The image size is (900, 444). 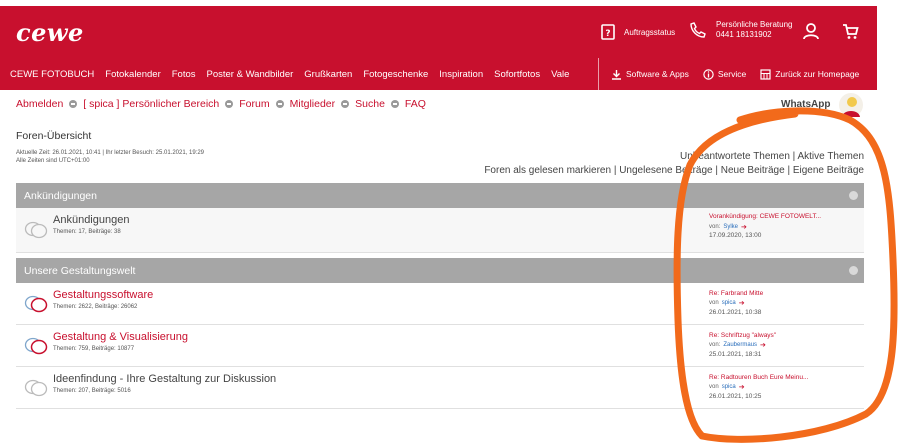 What do you see at coordinates (817, 74) in the screenshot?
I see `back-to-homepage-label: Zurück zur Homepage` at bounding box center [817, 74].